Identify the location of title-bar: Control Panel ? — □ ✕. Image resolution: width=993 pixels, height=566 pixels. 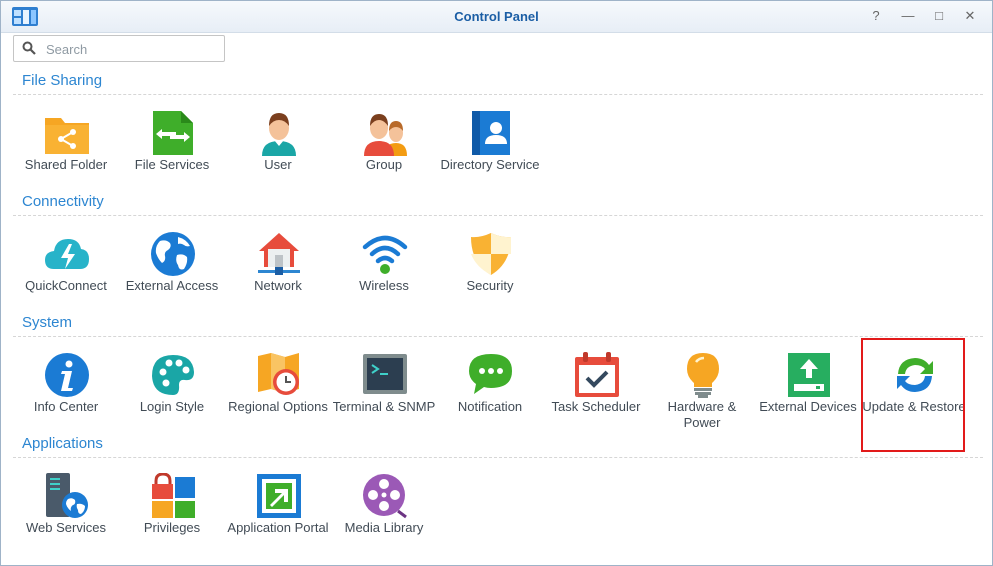
(496, 17).